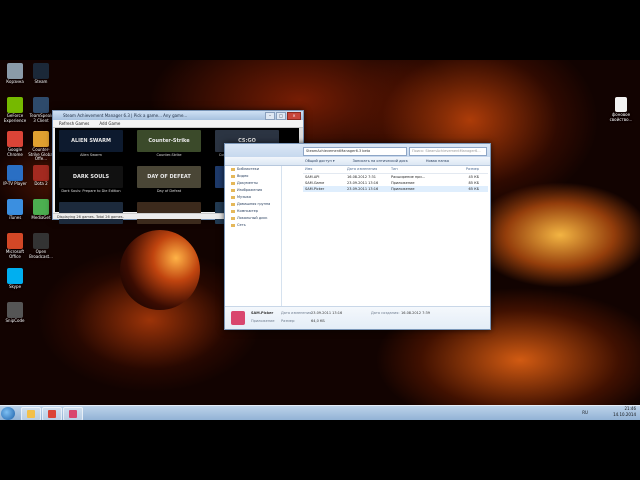 The image size is (640, 480). I want to click on desktop-icon: SnipCode, so click(15, 313).